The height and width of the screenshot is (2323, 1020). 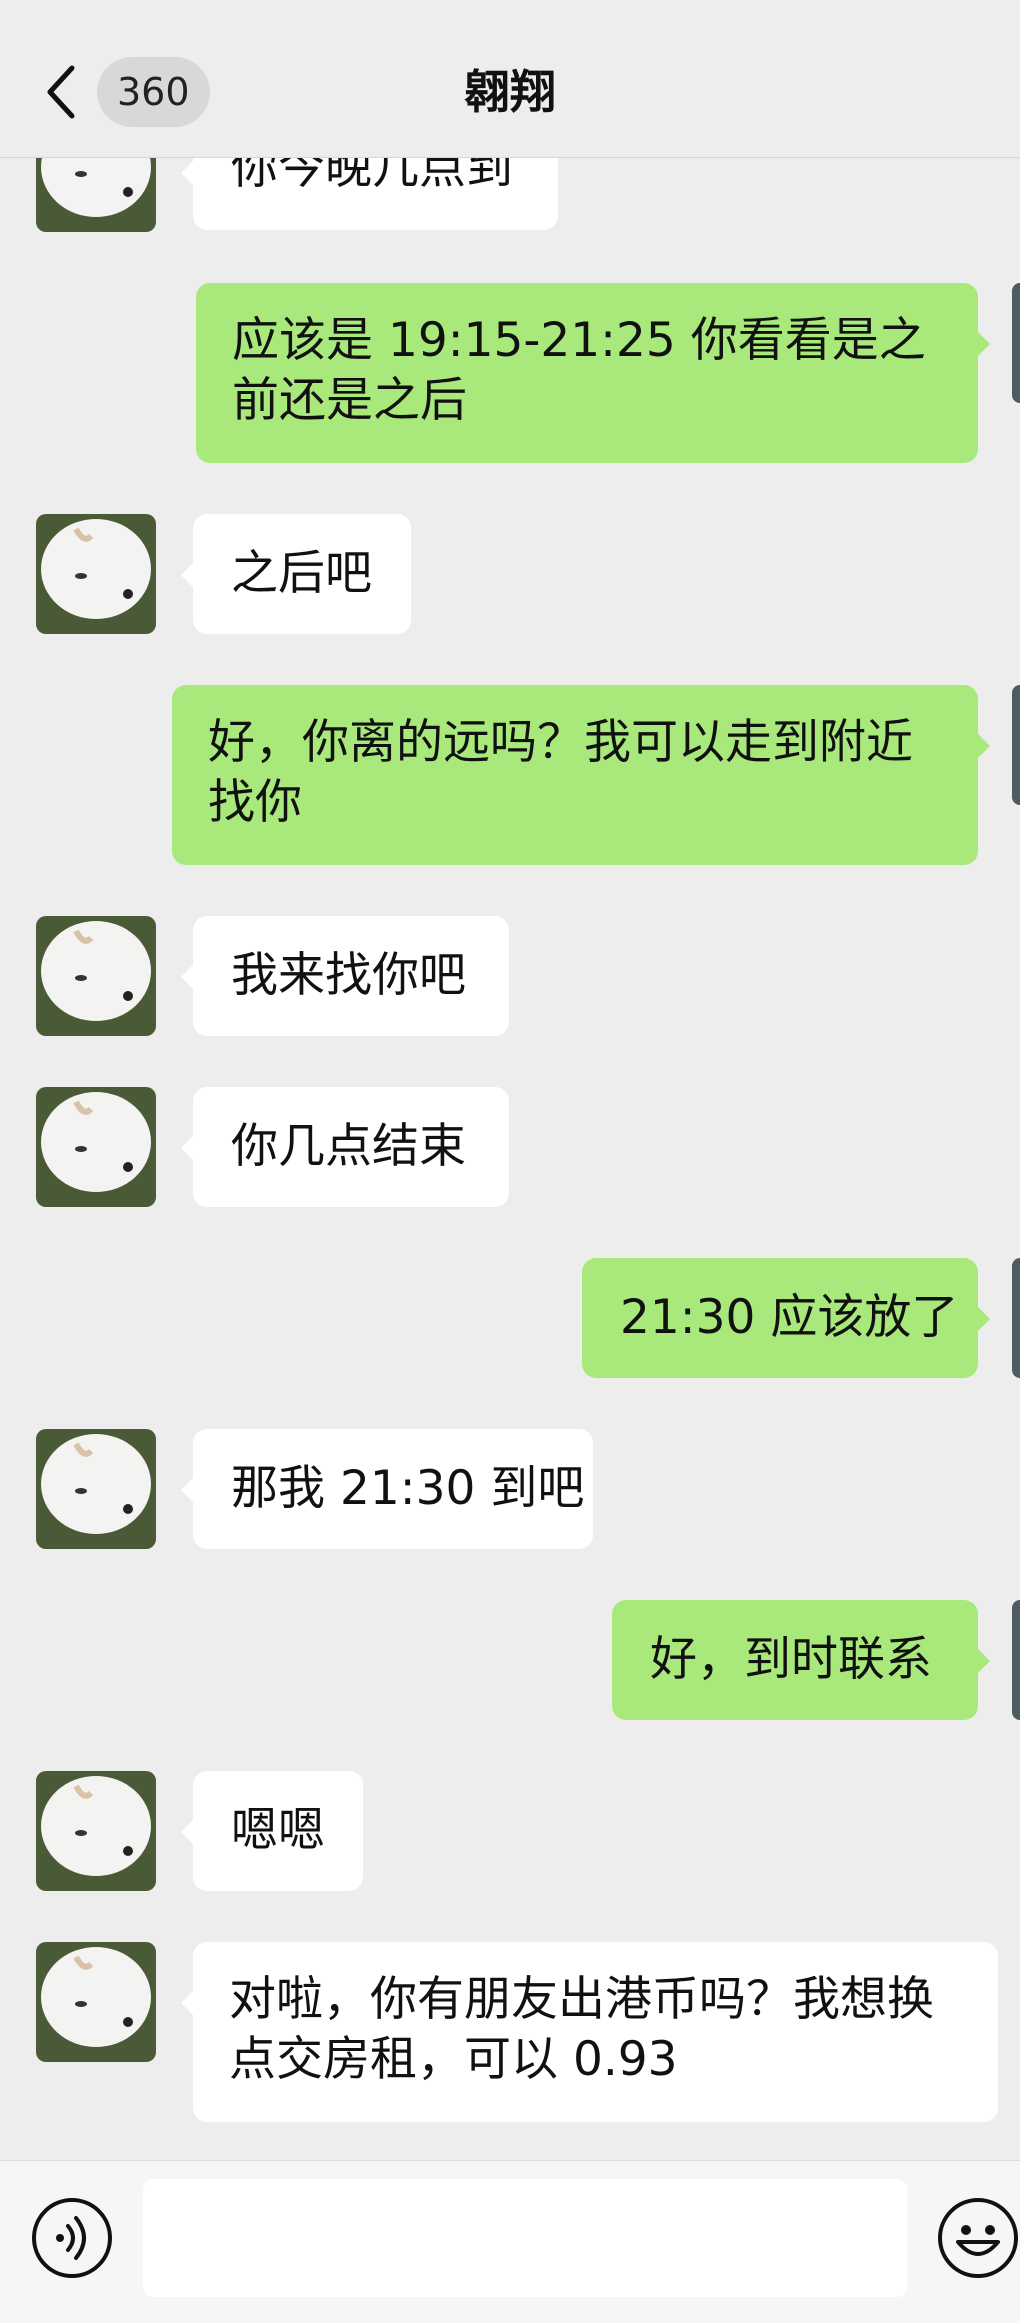 I want to click on message-bubble-outgoing: 好，到时联系, so click(x=801, y=1660).